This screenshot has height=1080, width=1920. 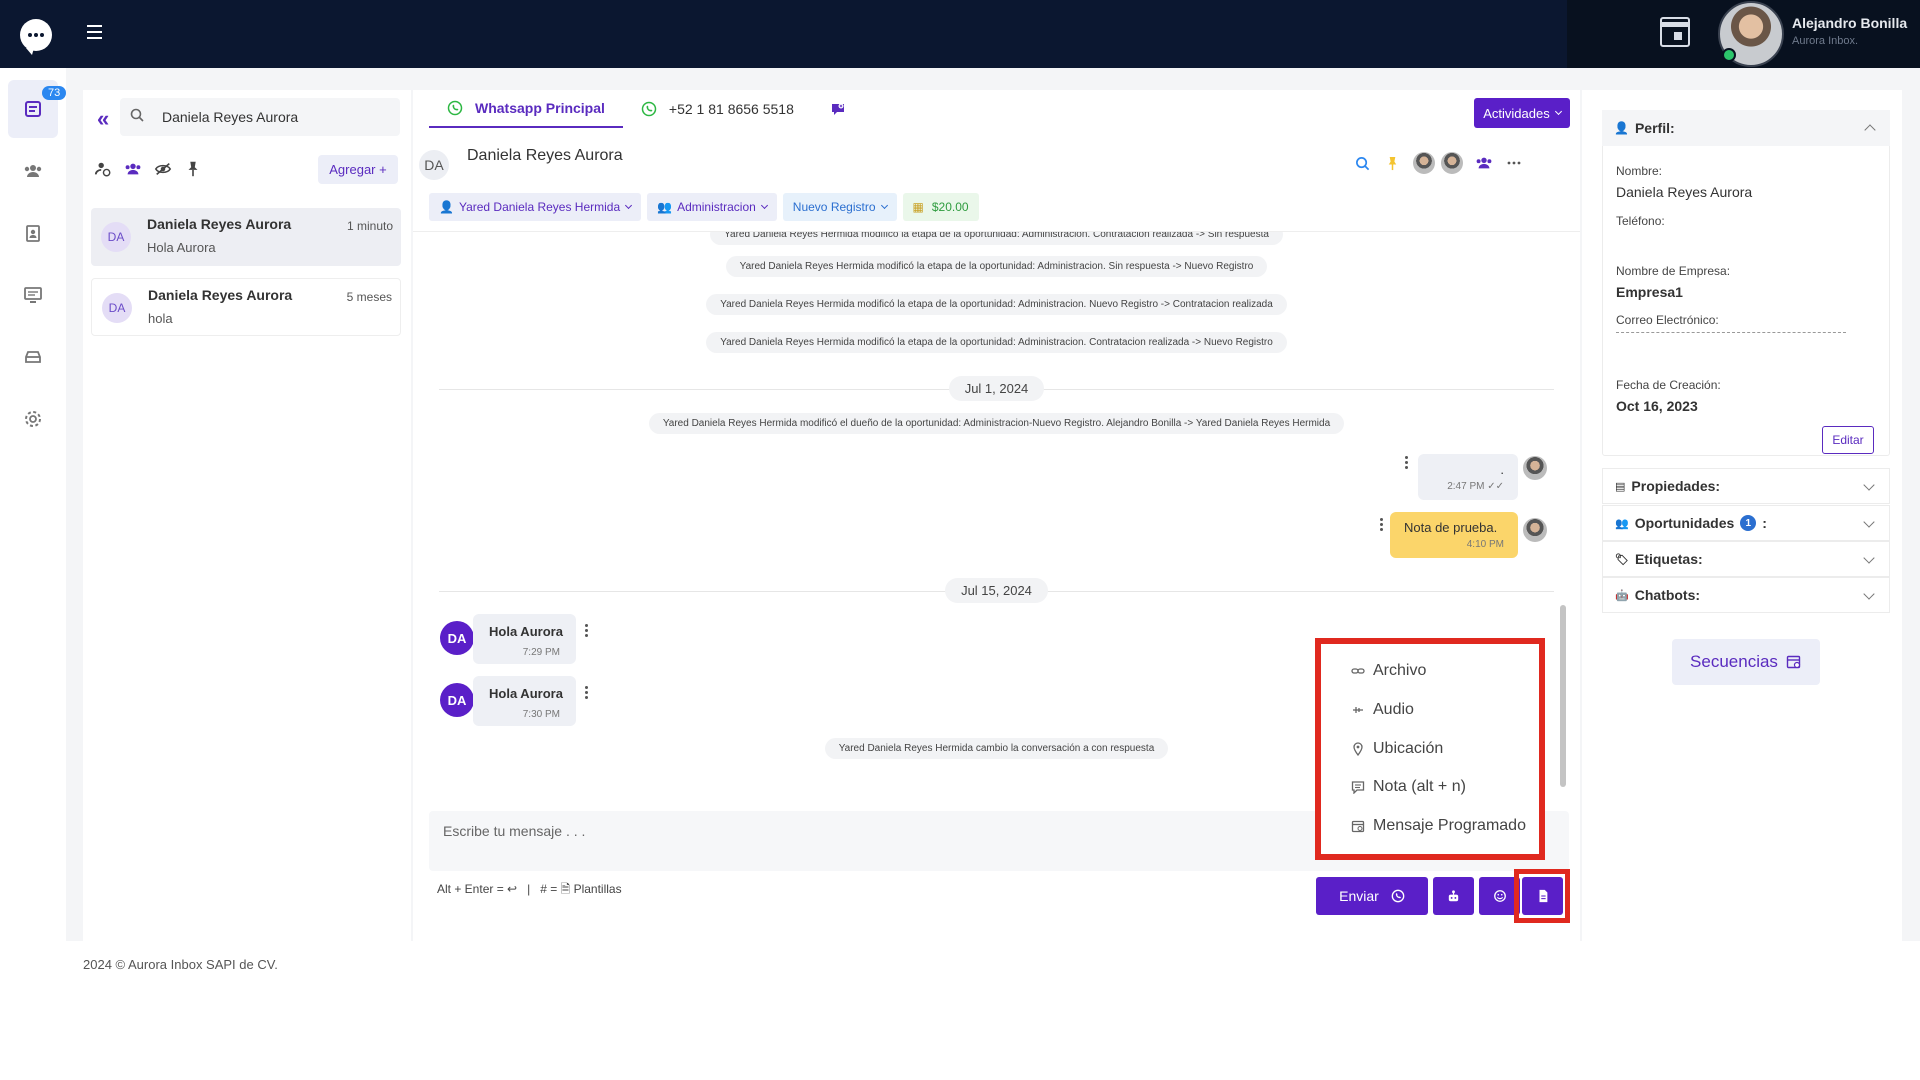 I want to click on inbox-icon, so click(x=33, y=357).